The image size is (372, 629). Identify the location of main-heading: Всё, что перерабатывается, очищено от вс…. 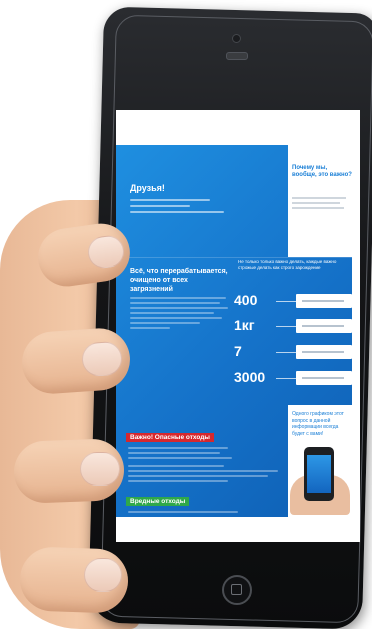
(179, 280).